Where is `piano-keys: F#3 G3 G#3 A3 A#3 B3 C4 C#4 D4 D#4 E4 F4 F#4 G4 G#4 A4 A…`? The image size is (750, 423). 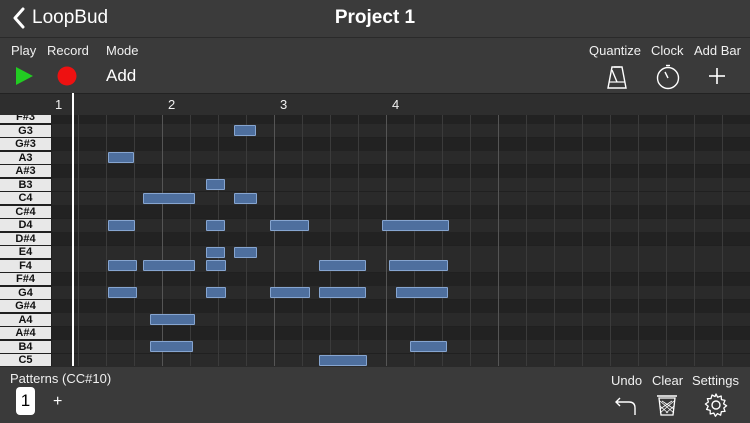 piano-keys: F#3 G3 G#3 A3 A#3 B3 C4 C#4 D4 D#4 E4 F4 F#4 G4 G#4 A4 A… is located at coordinates (26, 240).